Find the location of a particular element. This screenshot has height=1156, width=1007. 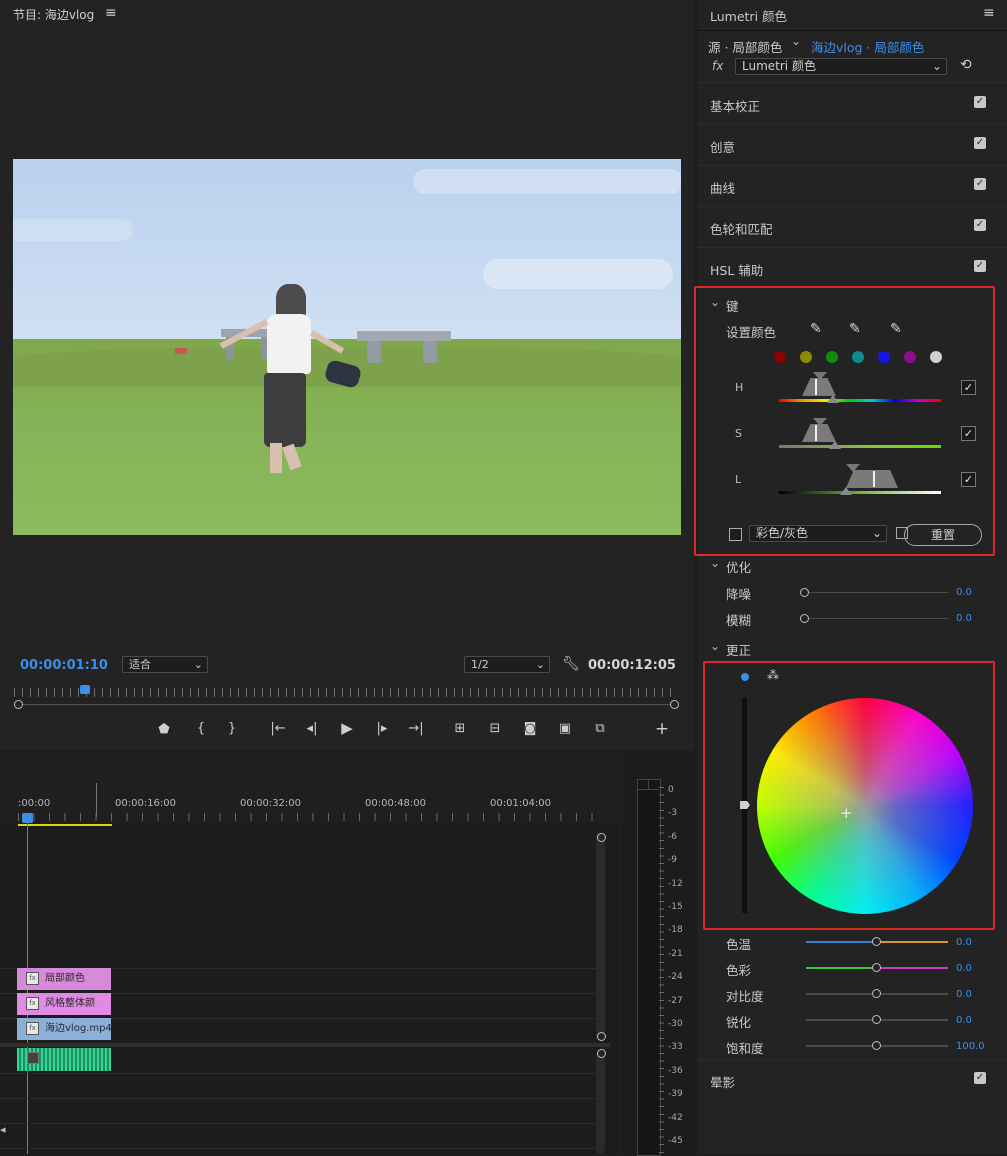

camera-icon: ◙ is located at coordinates (530, 728).